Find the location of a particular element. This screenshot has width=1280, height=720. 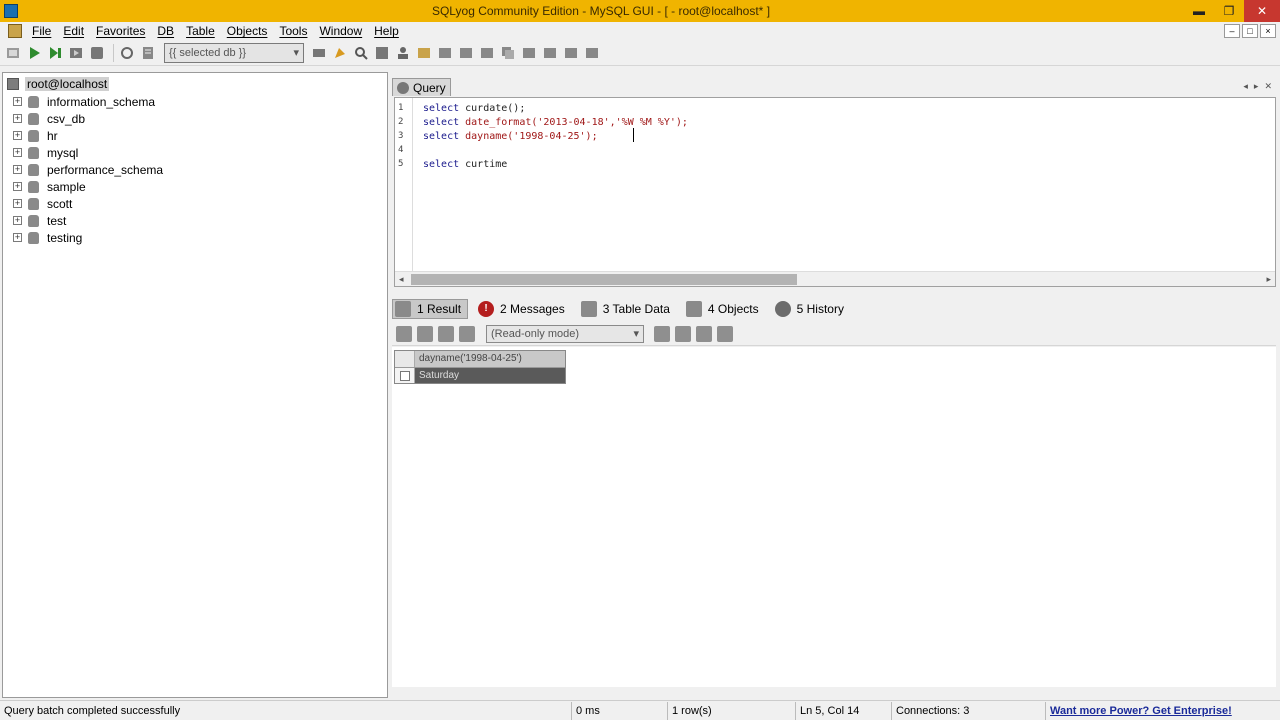

result-grid: dayname('1998-04-25') Saturday is located at coordinates (480, 367).